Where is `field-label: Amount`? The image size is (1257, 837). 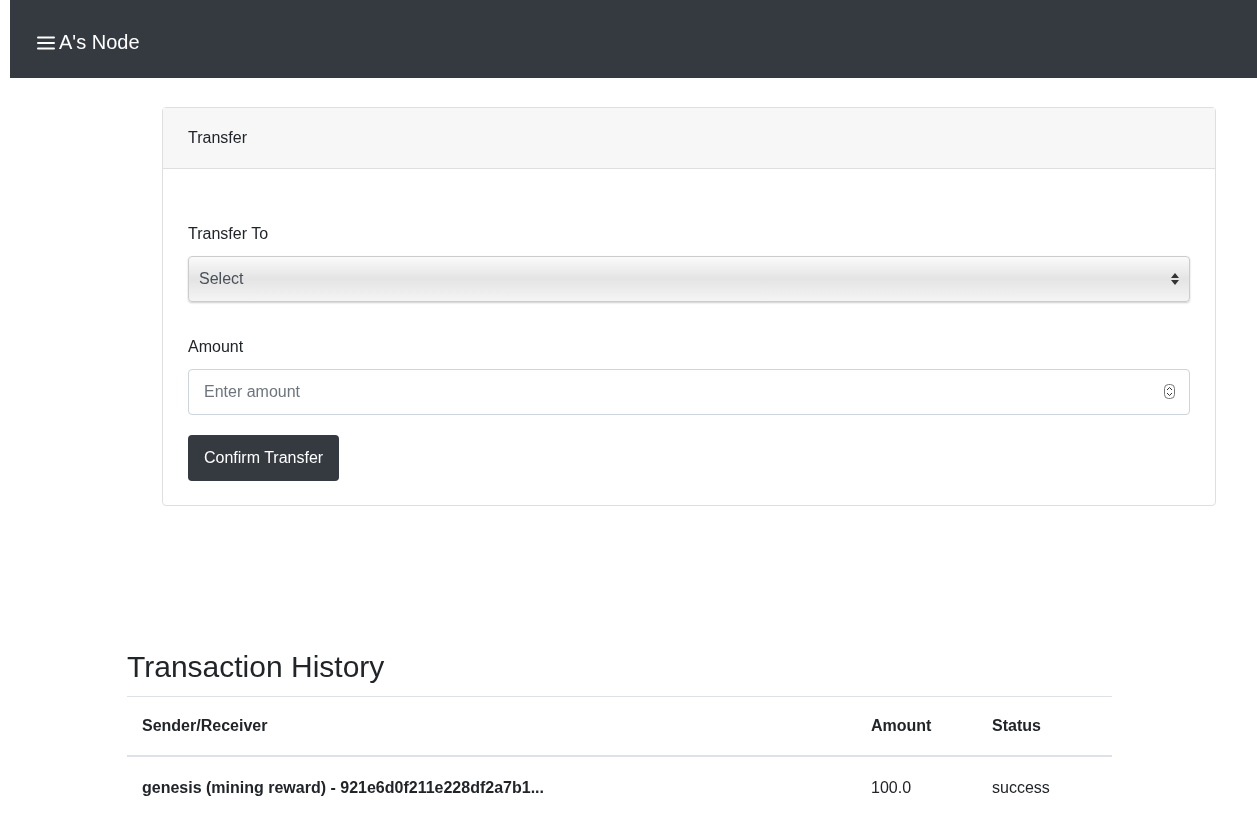
field-label: Amount is located at coordinates (216, 347).